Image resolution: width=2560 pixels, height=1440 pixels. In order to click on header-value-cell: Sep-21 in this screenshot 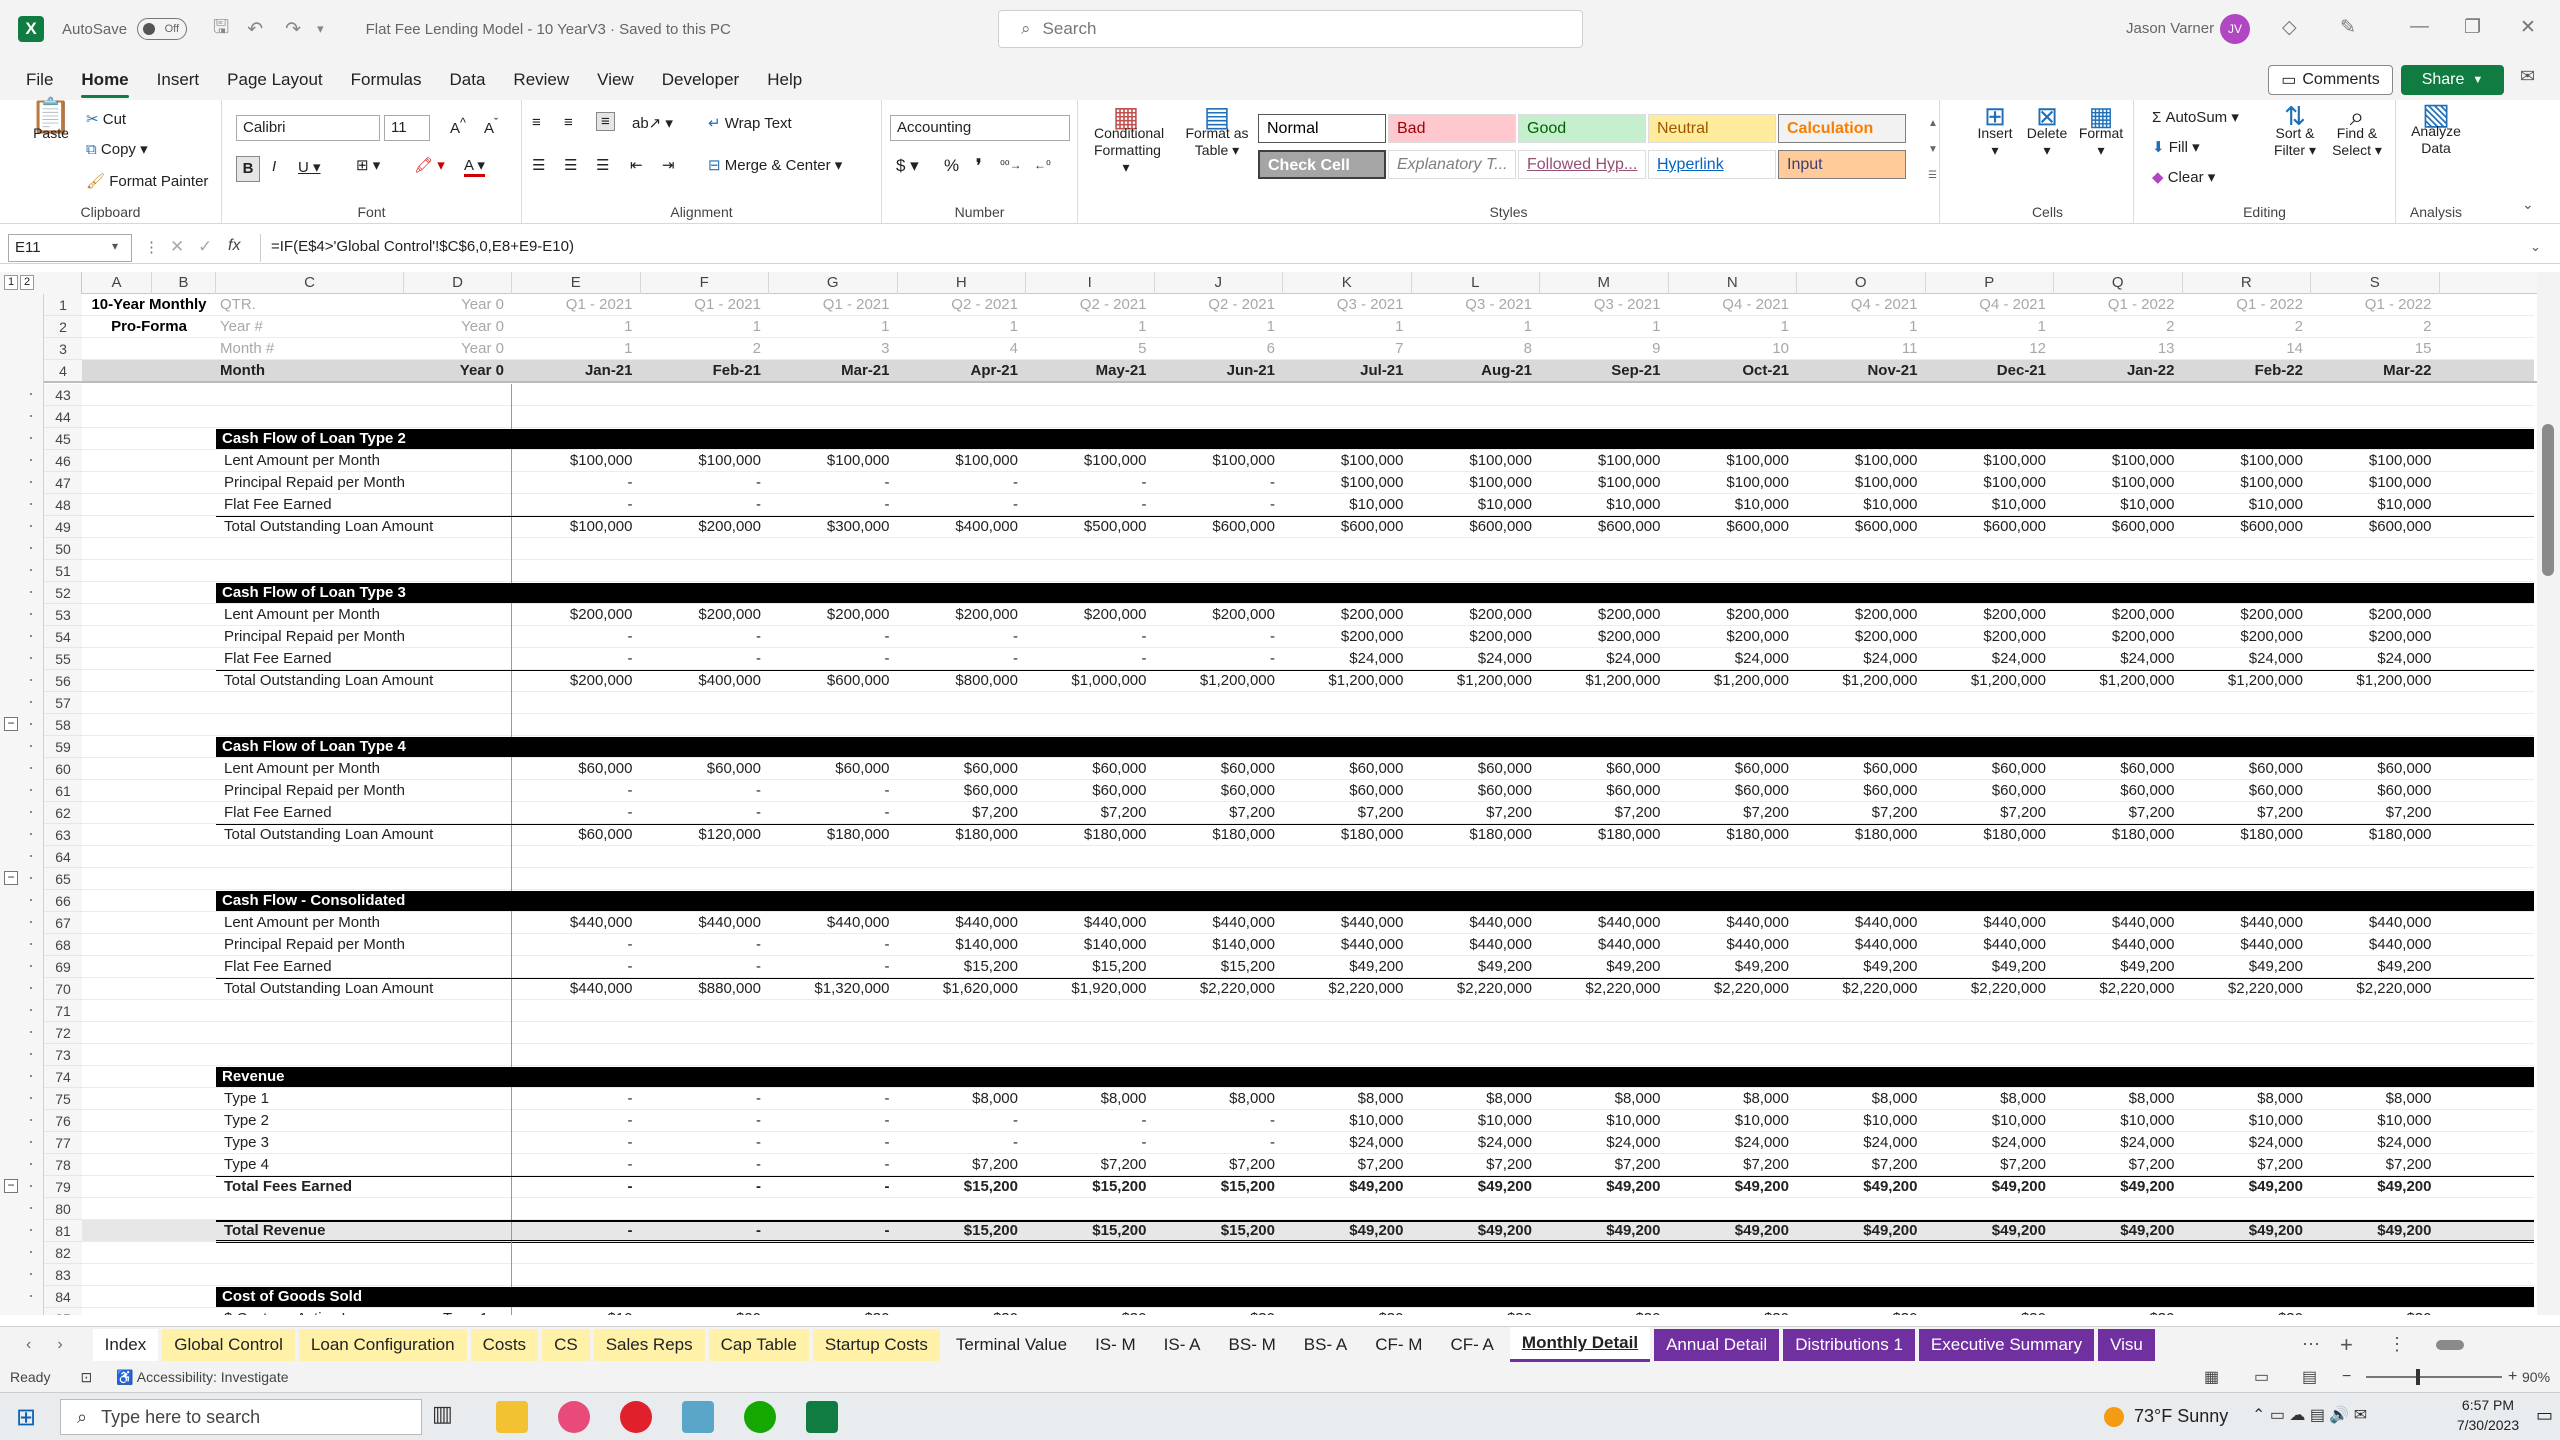, I will do `click(1604, 371)`.